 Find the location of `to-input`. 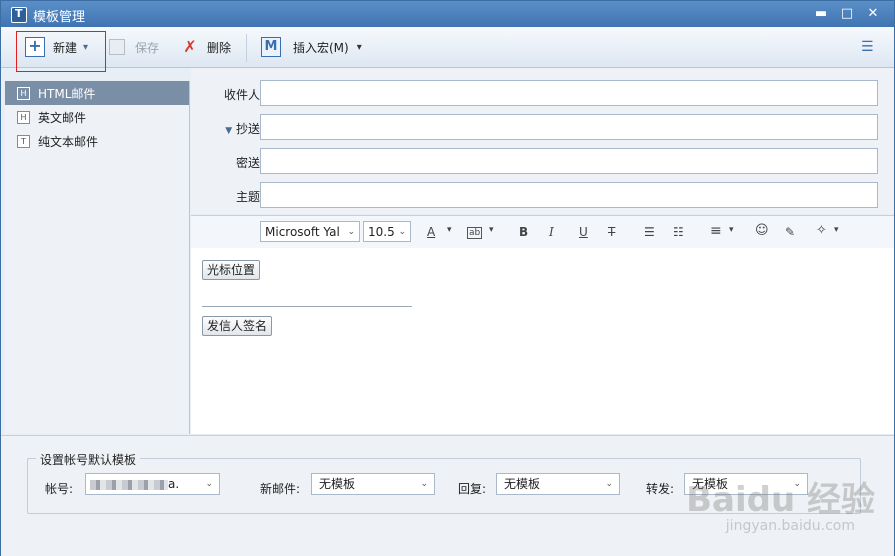

to-input is located at coordinates (569, 93).